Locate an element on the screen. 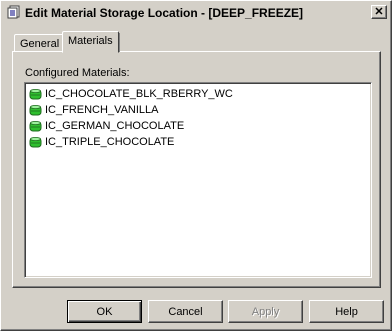 This screenshot has width=392, height=331. tab-general: General is located at coordinates (40, 43).